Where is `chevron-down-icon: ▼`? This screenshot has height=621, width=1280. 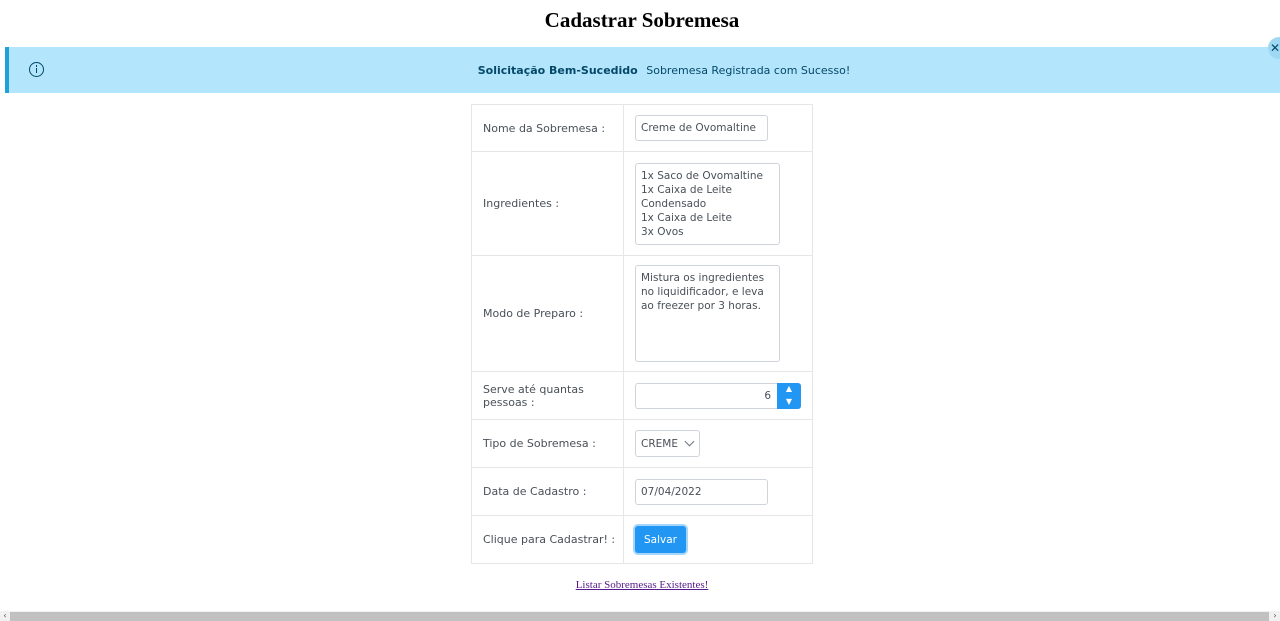 chevron-down-icon: ▼ is located at coordinates (789, 402).